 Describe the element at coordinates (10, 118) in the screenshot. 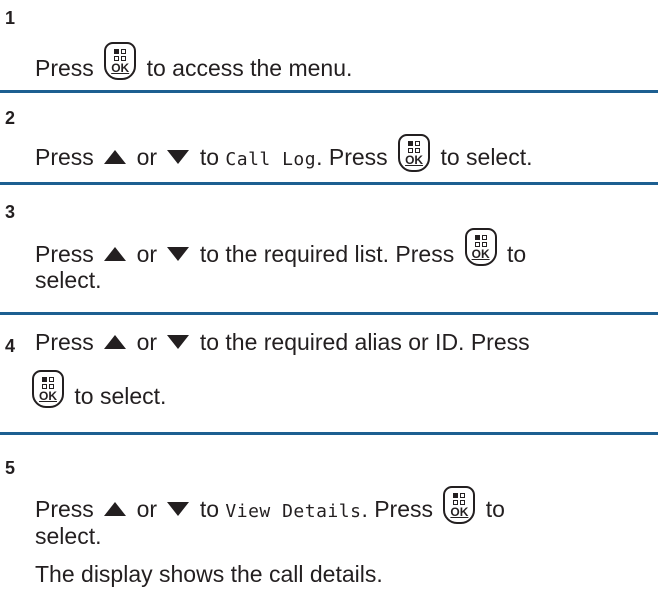

I see `step-number: 2` at that location.